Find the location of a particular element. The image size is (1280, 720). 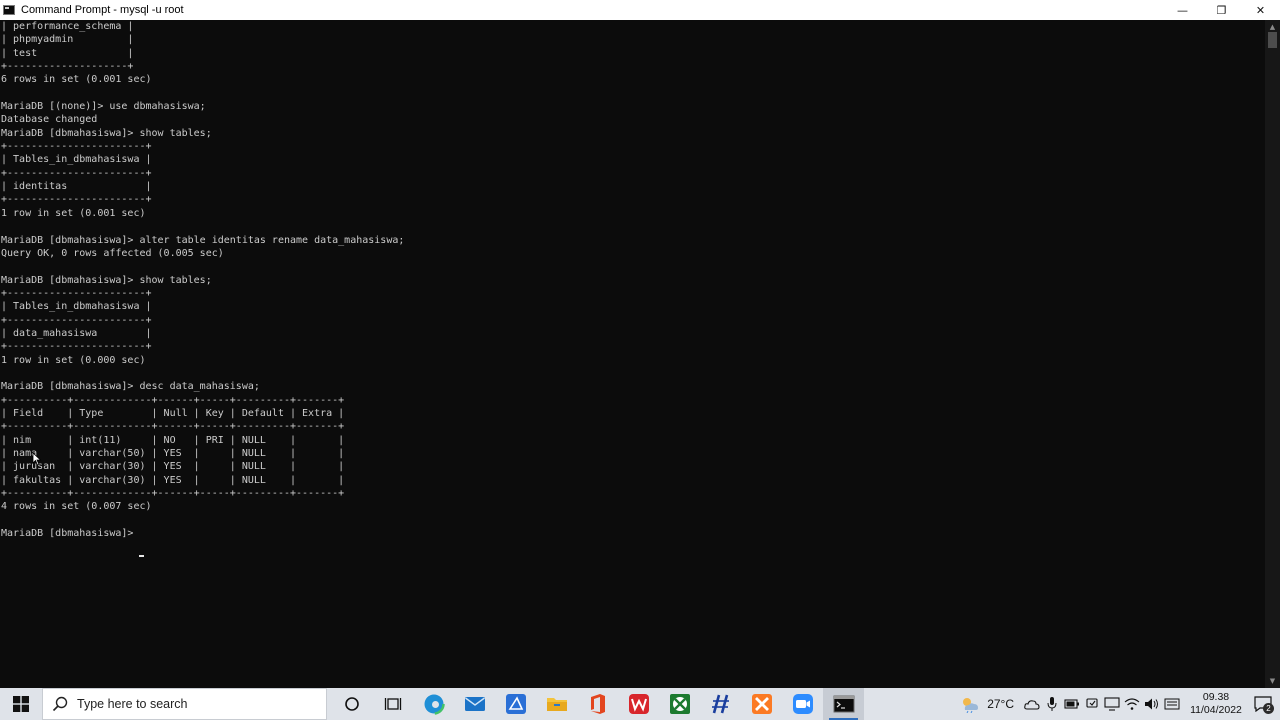

scroll-down-icon: ▼ is located at coordinates (1272, 681).